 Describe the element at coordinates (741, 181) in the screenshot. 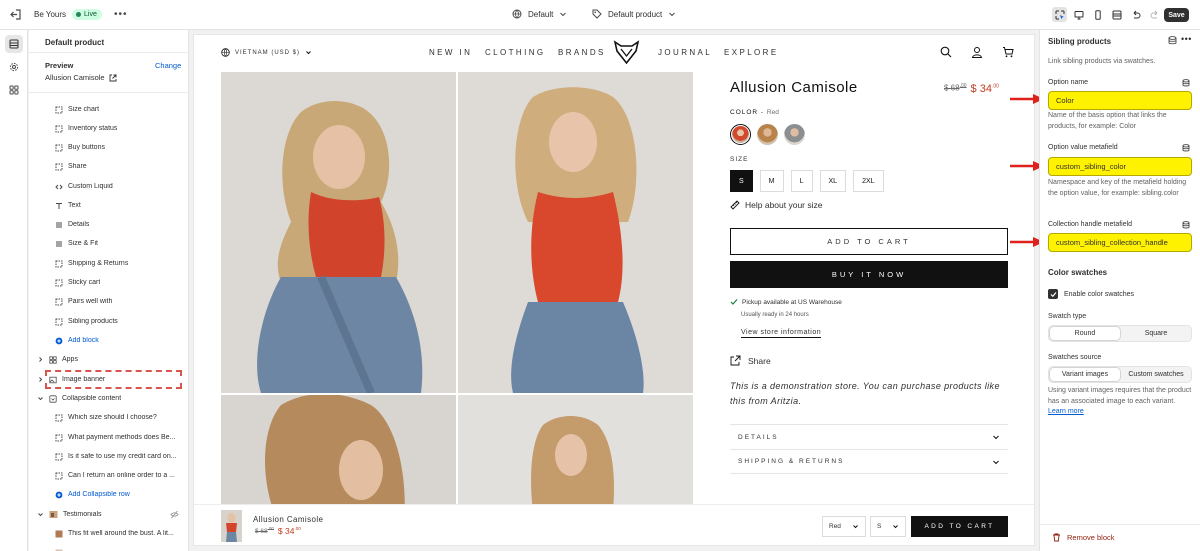

I see `size-option: S` at that location.